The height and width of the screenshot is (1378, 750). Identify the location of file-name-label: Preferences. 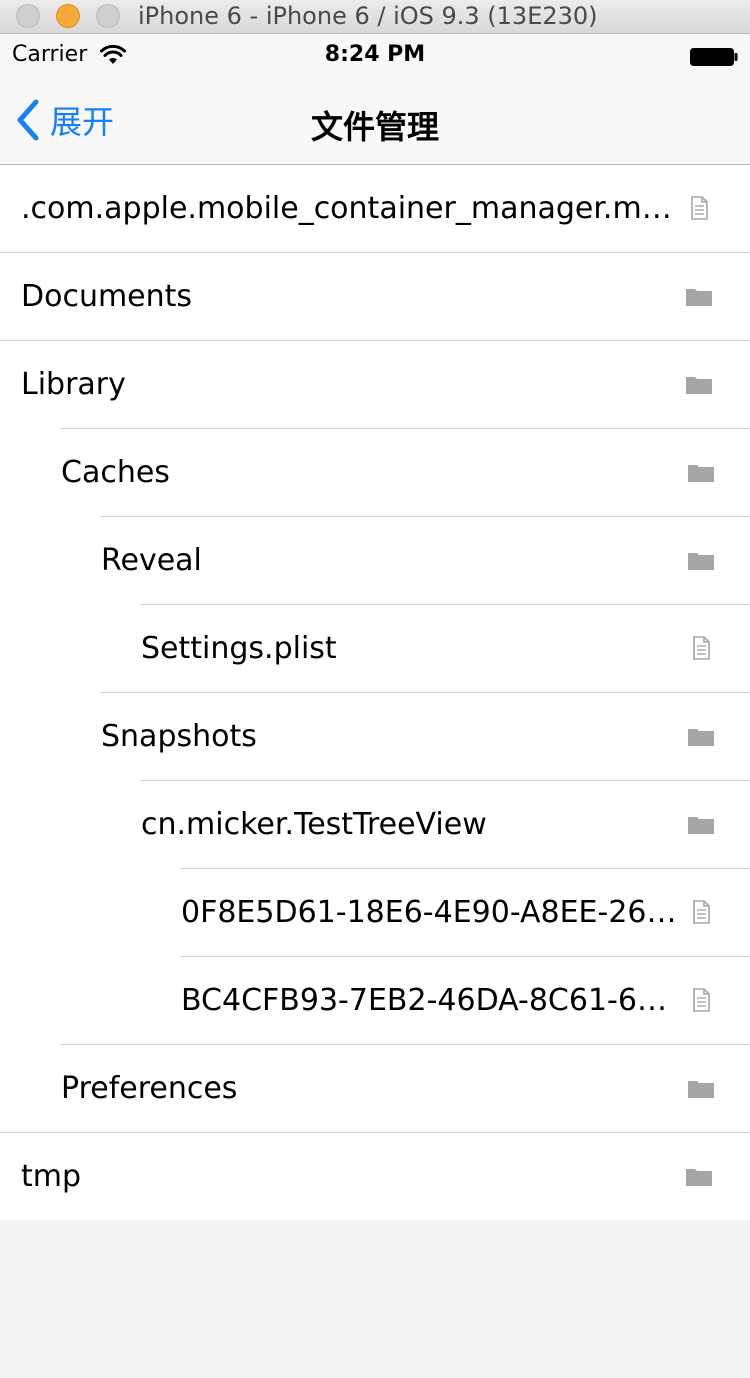
(149, 1088).